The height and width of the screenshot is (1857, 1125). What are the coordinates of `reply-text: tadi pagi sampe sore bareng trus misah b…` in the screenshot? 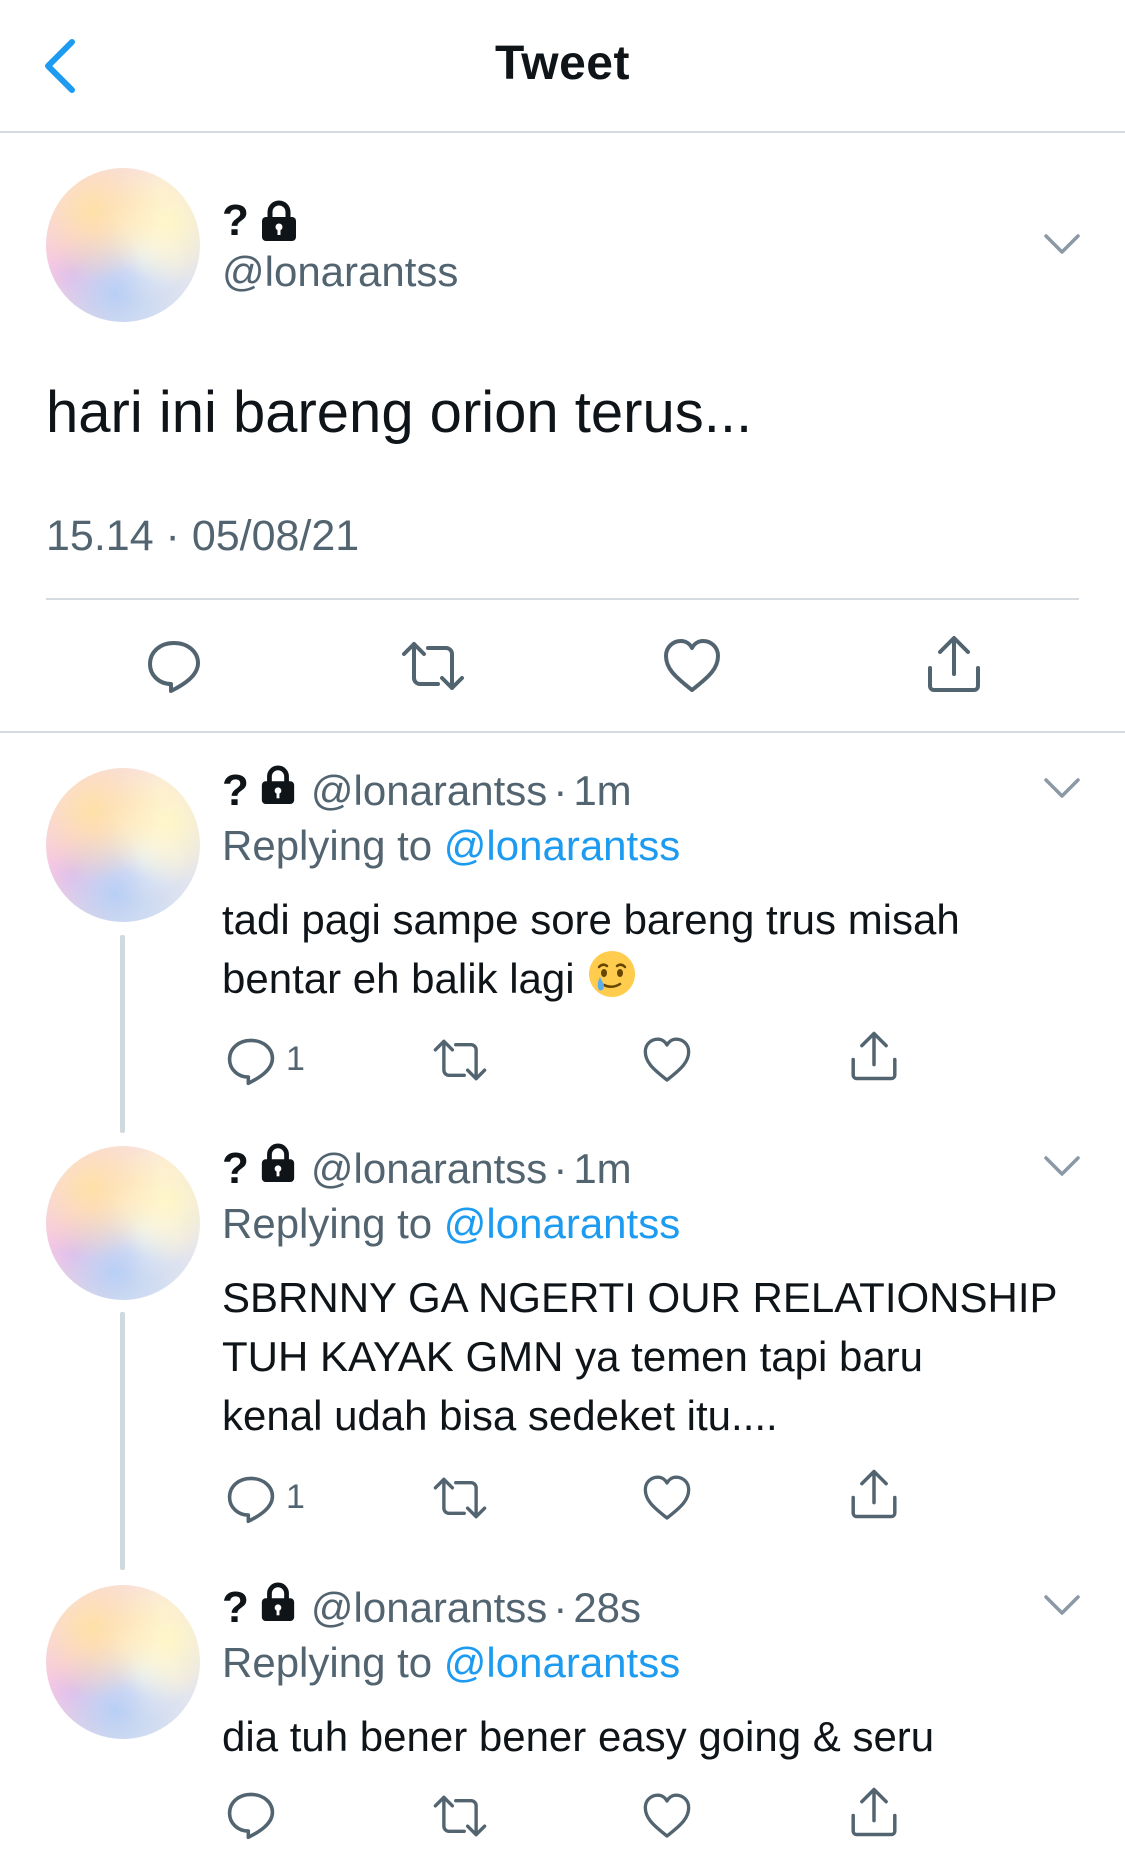 It's located at (657, 952).